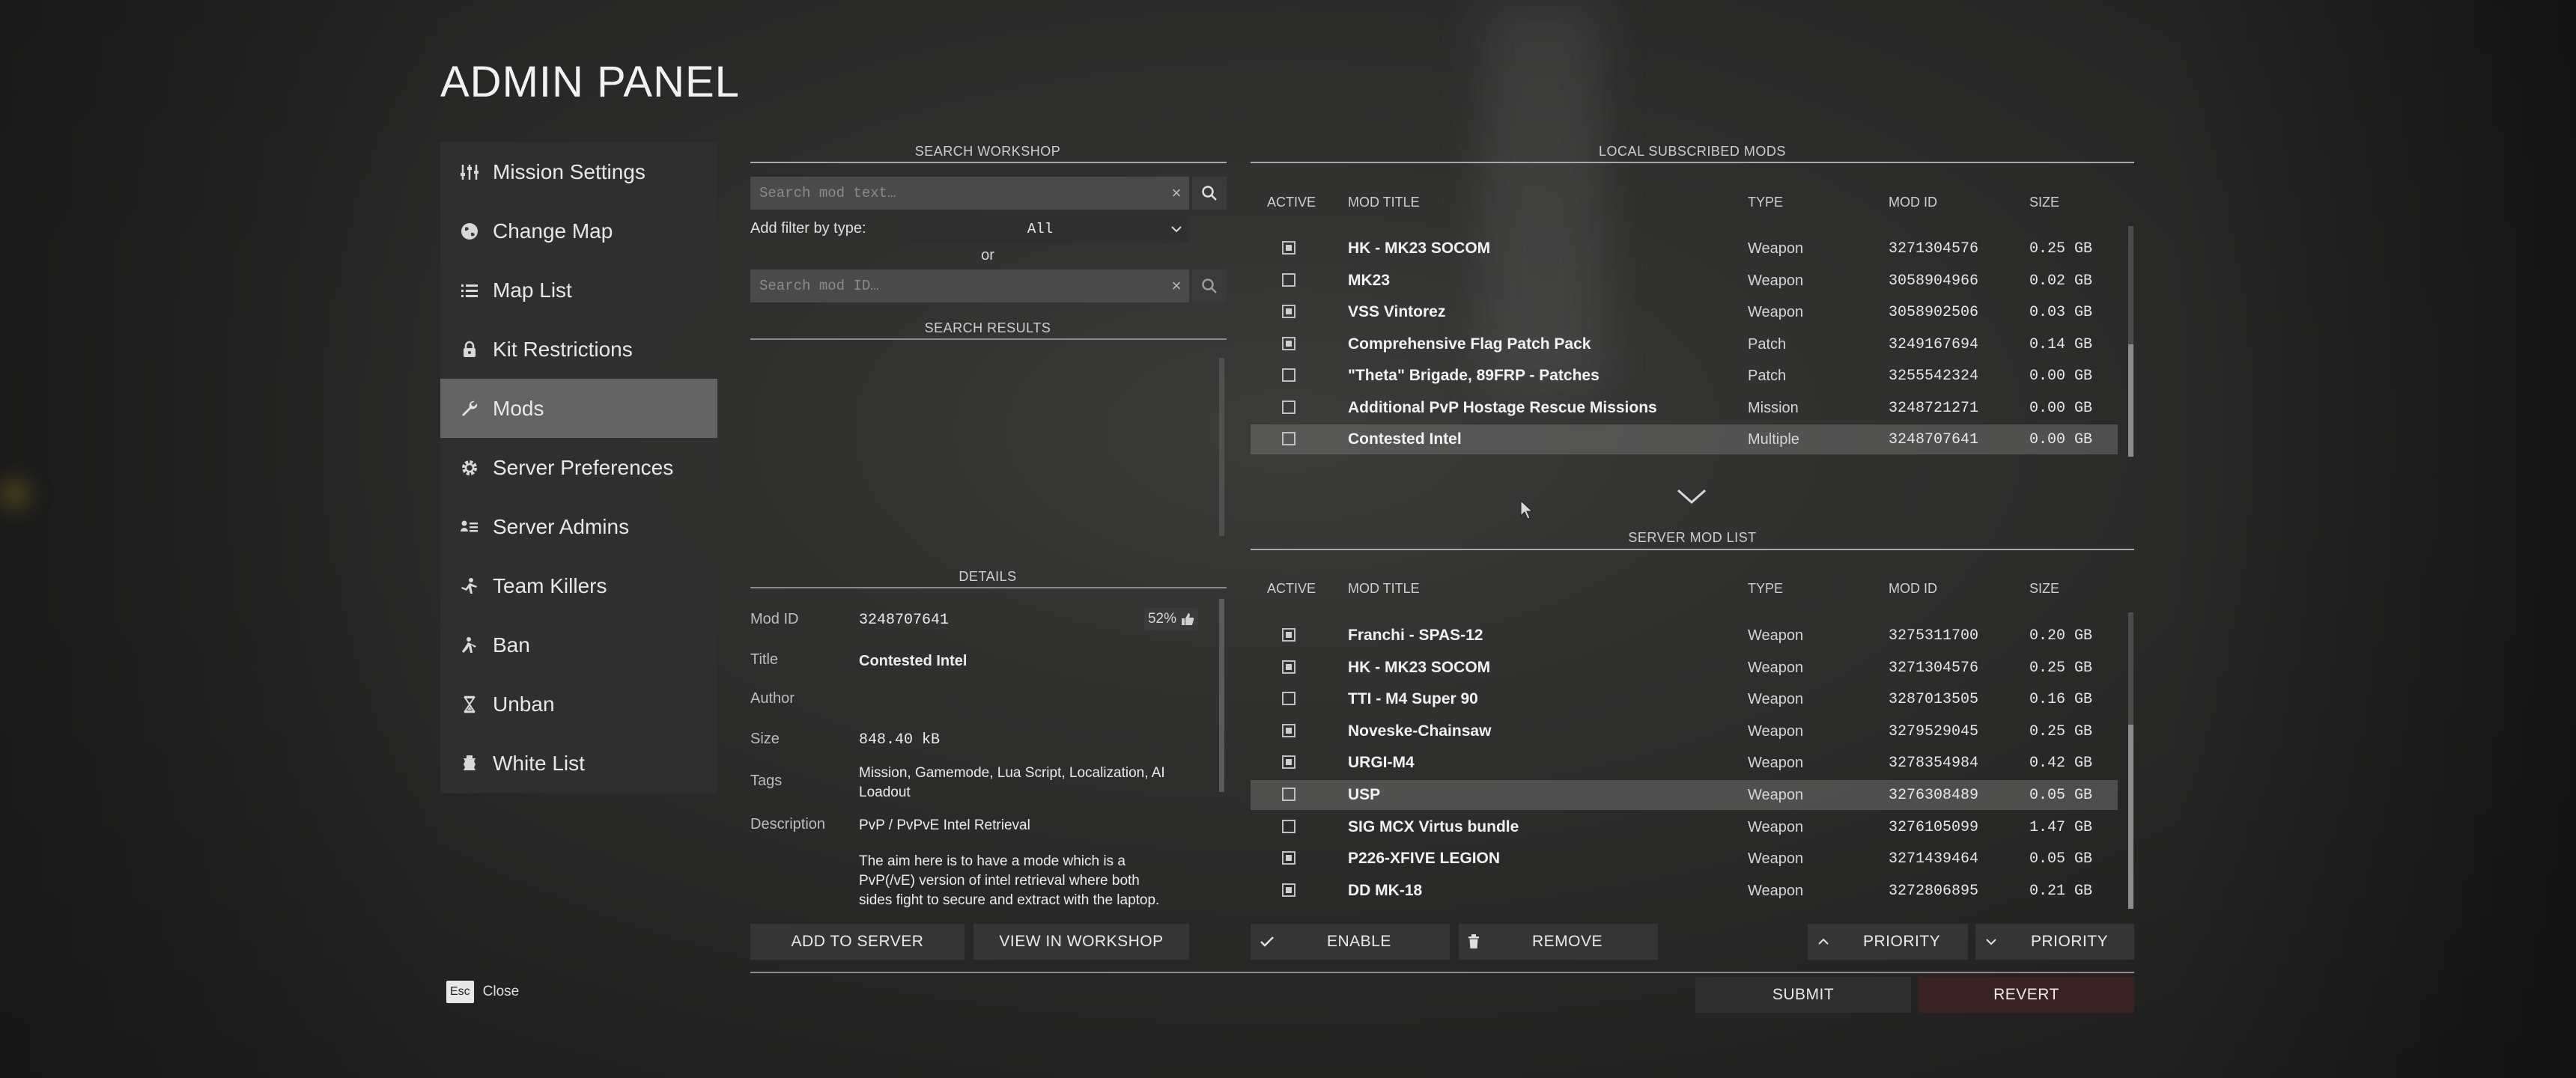 This screenshot has height=1078, width=2576. Describe the element at coordinates (944, 825) in the screenshot. I see `detail-value: PvP / PvPvE Intel Retrieval` at that location.